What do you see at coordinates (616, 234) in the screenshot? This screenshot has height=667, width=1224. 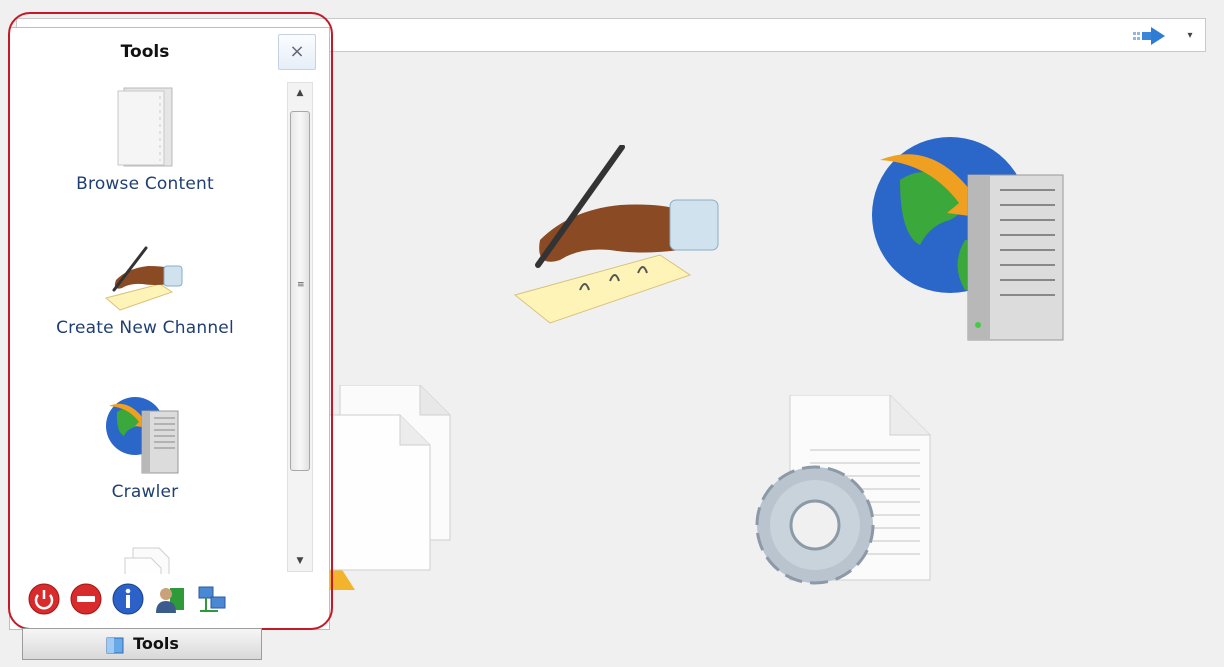 I see `hand-pen-large-icon` at bounding box center [616, 234].